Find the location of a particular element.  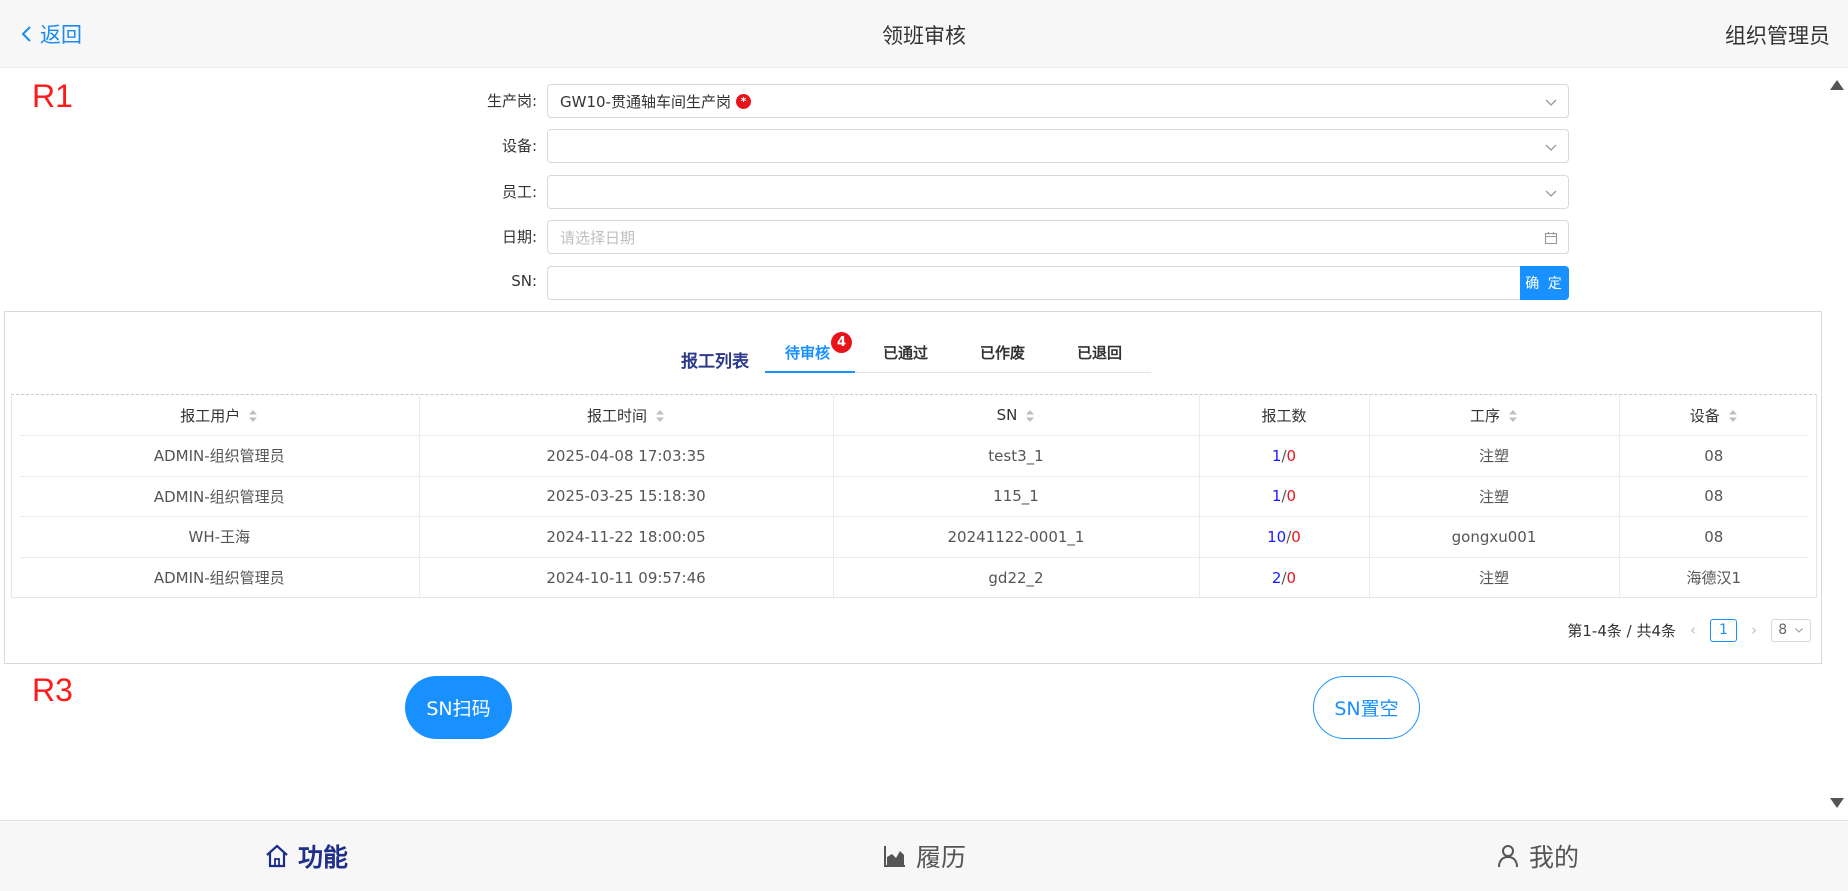

tab-pending: 待审核 is located at coordinates (807, 357).